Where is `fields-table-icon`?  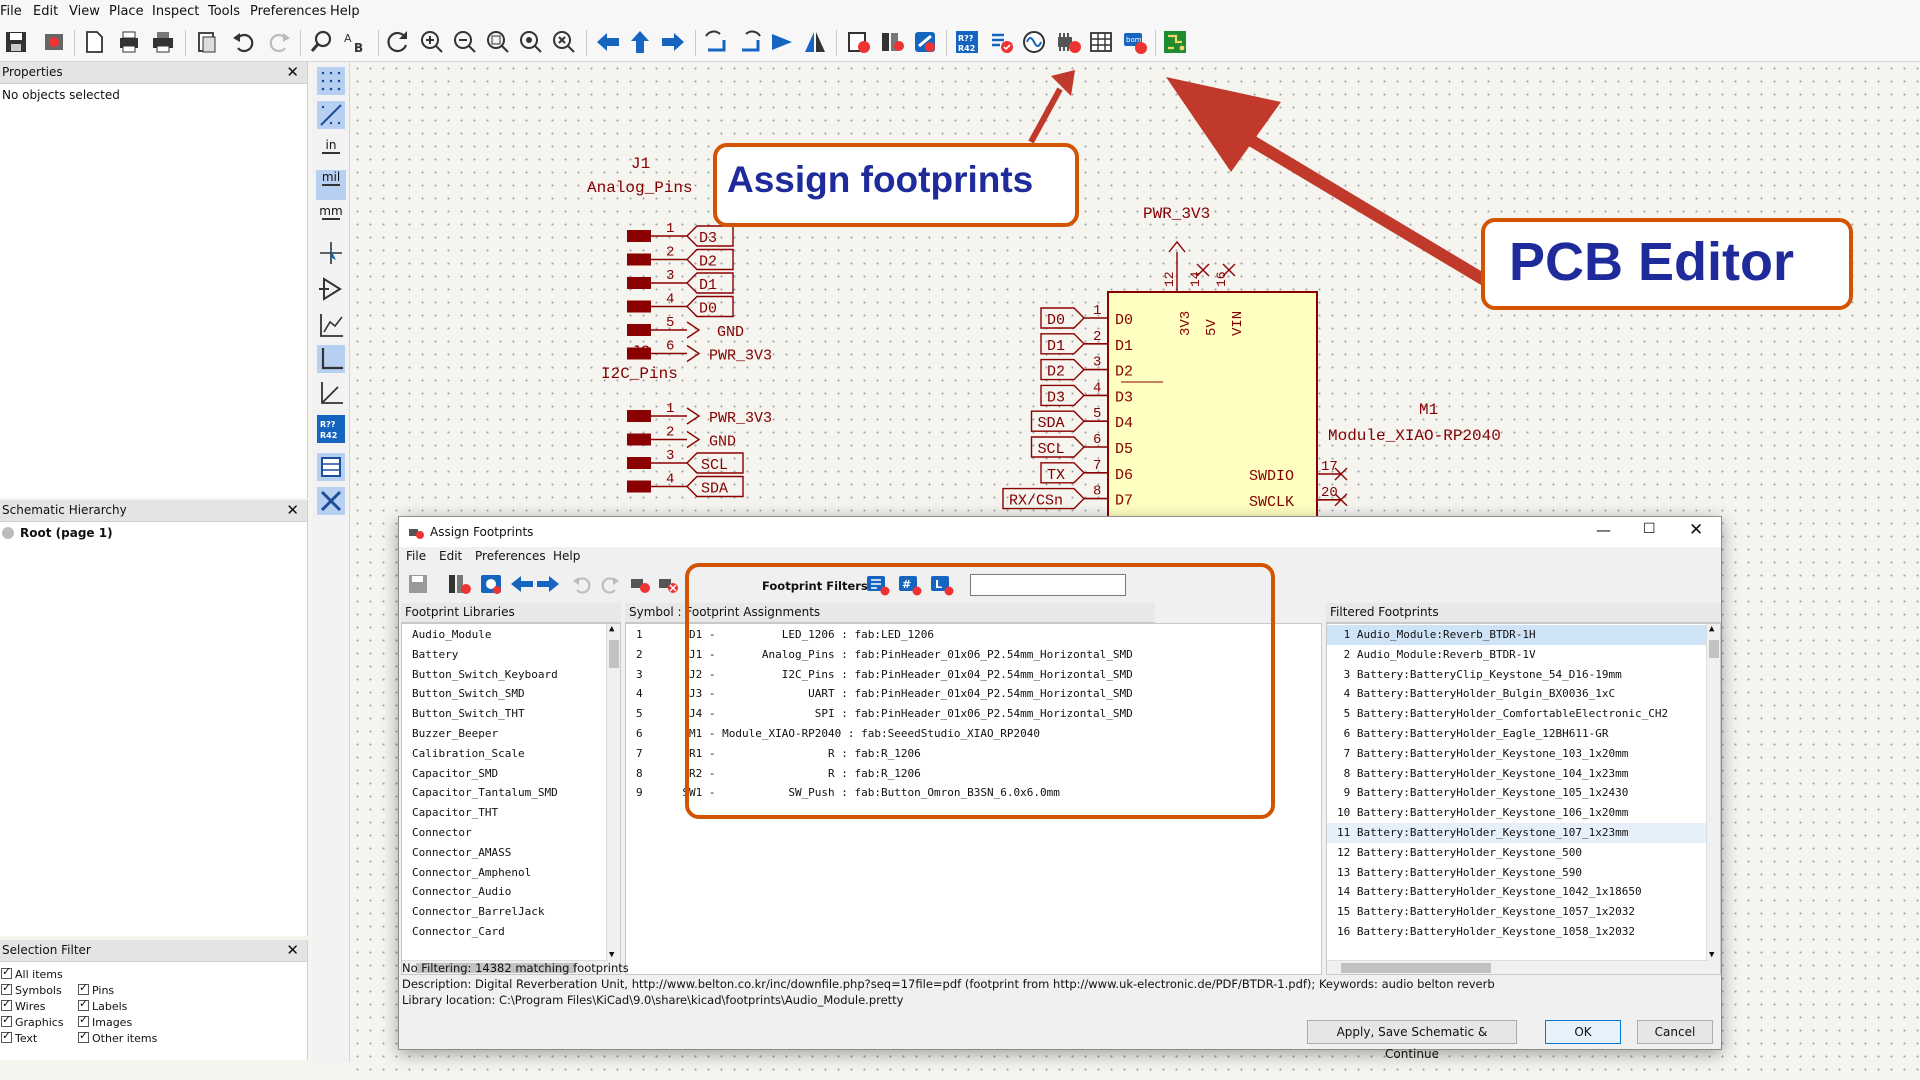
fields-table-icon is located at coordinates (1101, 42).